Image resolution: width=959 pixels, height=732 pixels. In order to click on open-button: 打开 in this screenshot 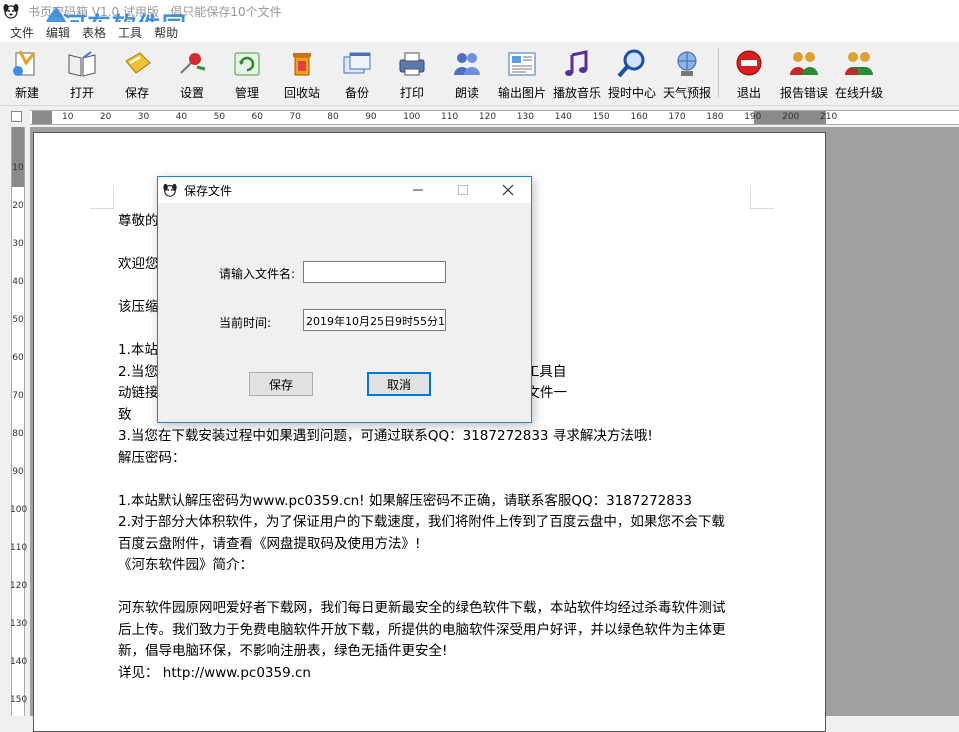, I will do `click(82, 74)`.